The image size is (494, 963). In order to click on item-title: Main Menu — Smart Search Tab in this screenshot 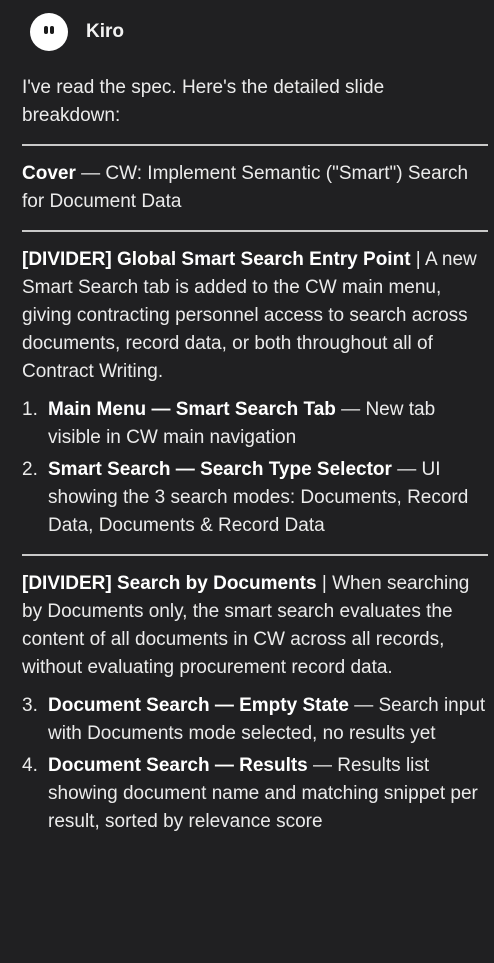, I will do `click(192, 409)`.